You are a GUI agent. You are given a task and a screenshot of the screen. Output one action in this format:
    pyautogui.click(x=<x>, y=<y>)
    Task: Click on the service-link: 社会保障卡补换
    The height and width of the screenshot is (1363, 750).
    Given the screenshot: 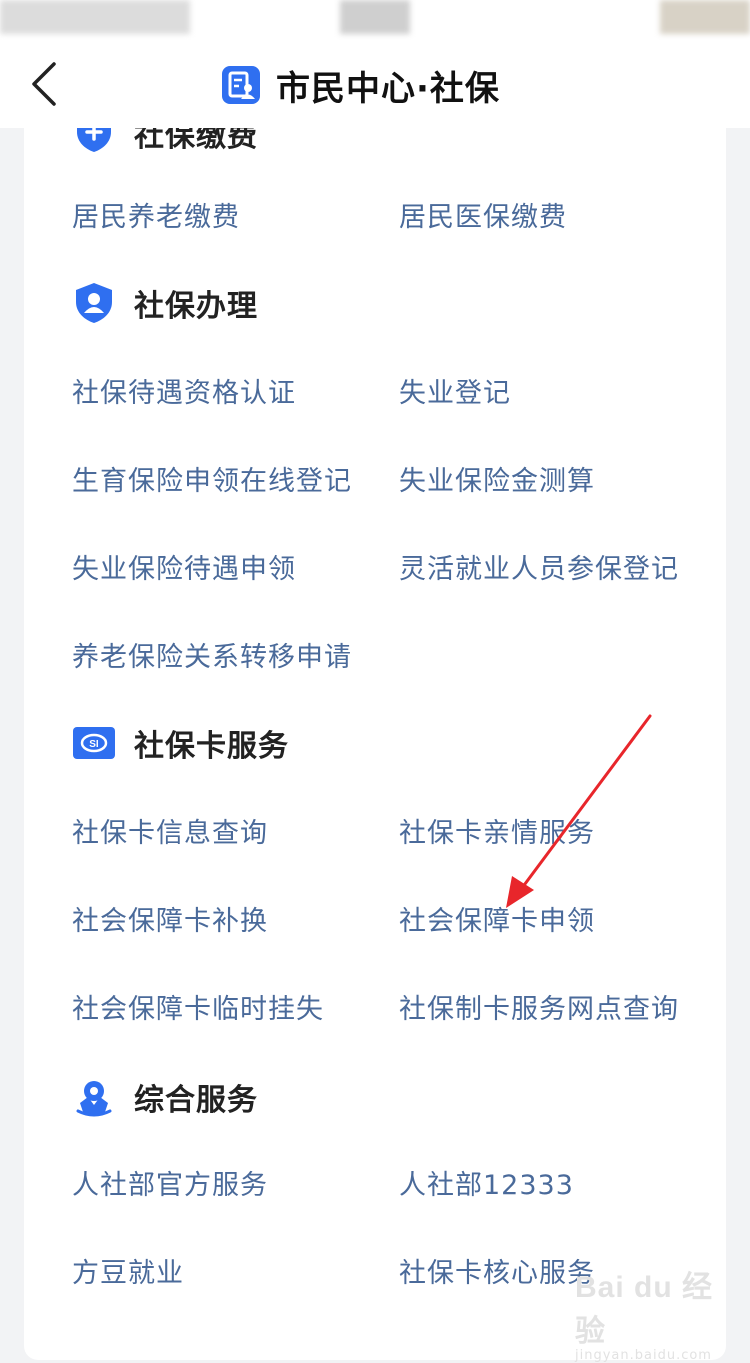 What is the action you would take?
    pyautogui.click(x=170, y=922)
    